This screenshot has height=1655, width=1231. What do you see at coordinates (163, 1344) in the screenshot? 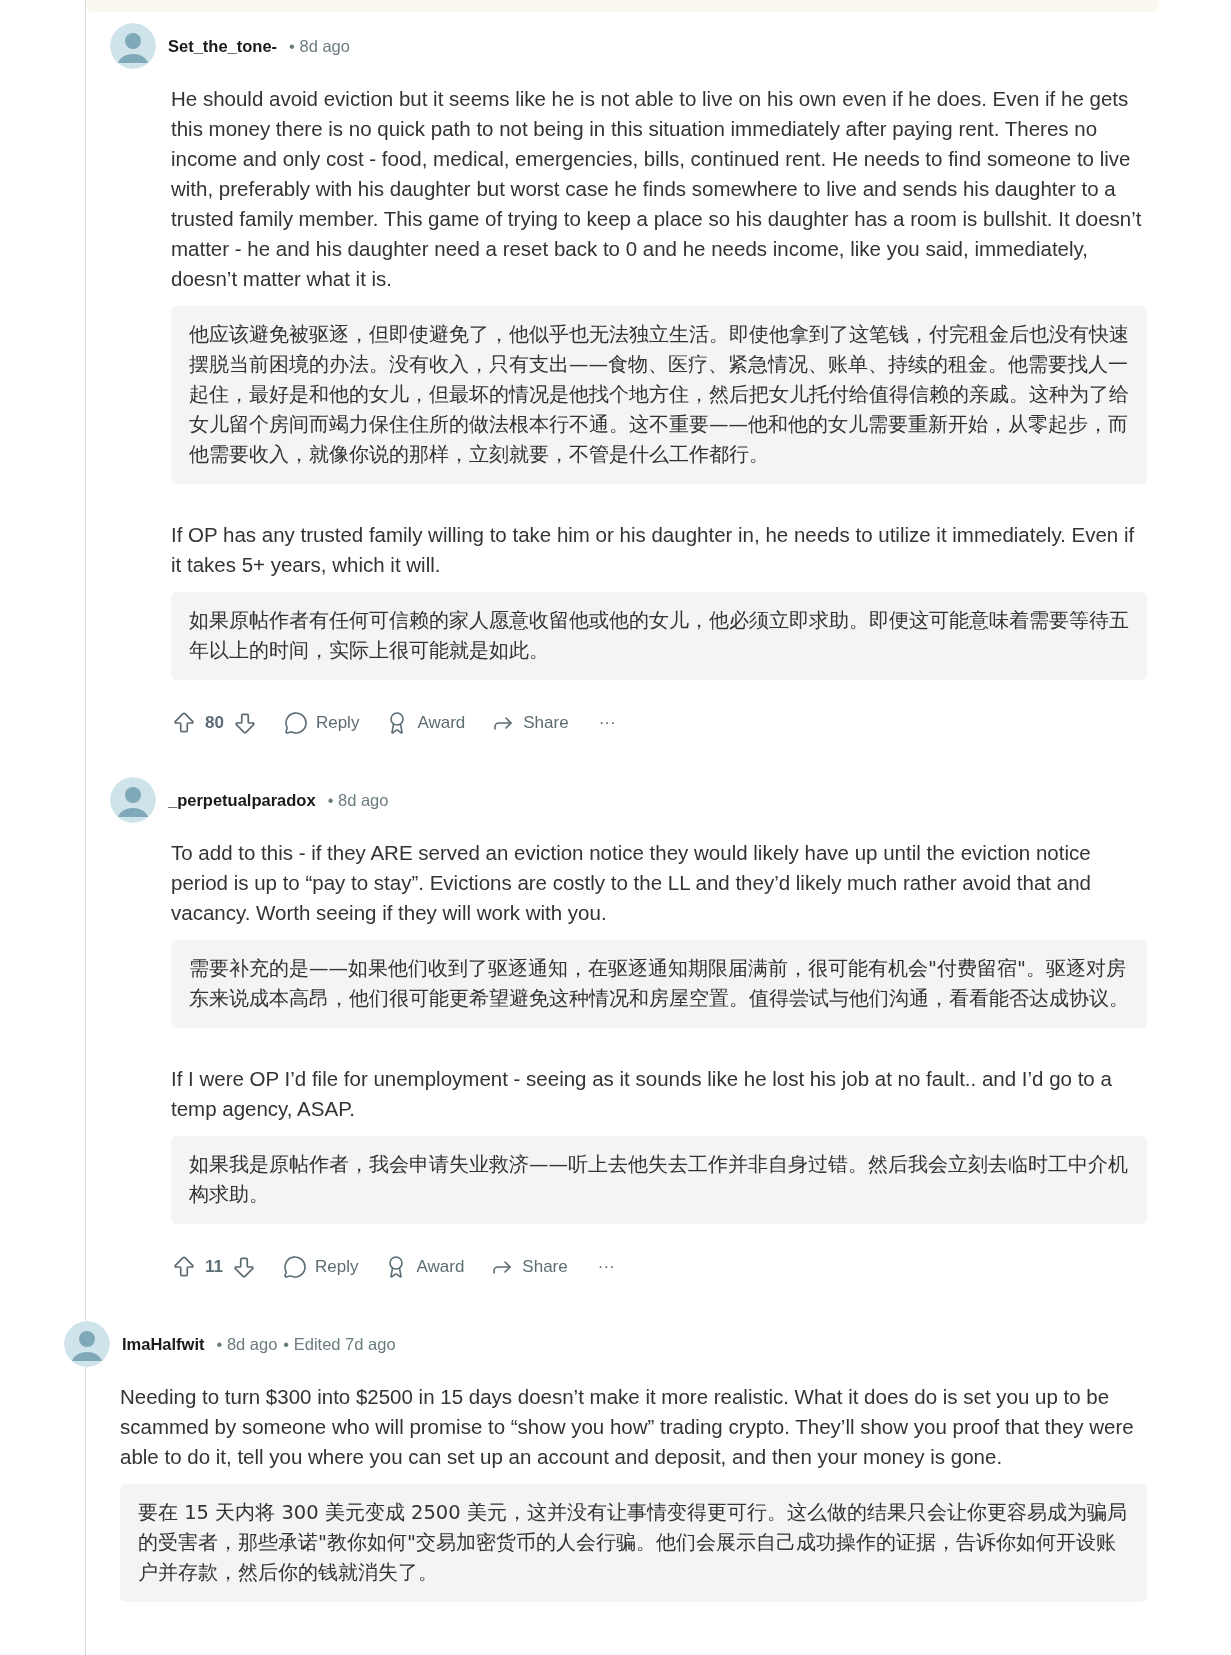
I see `username: ImaHalfwit` at bounding box center [163, 1344].